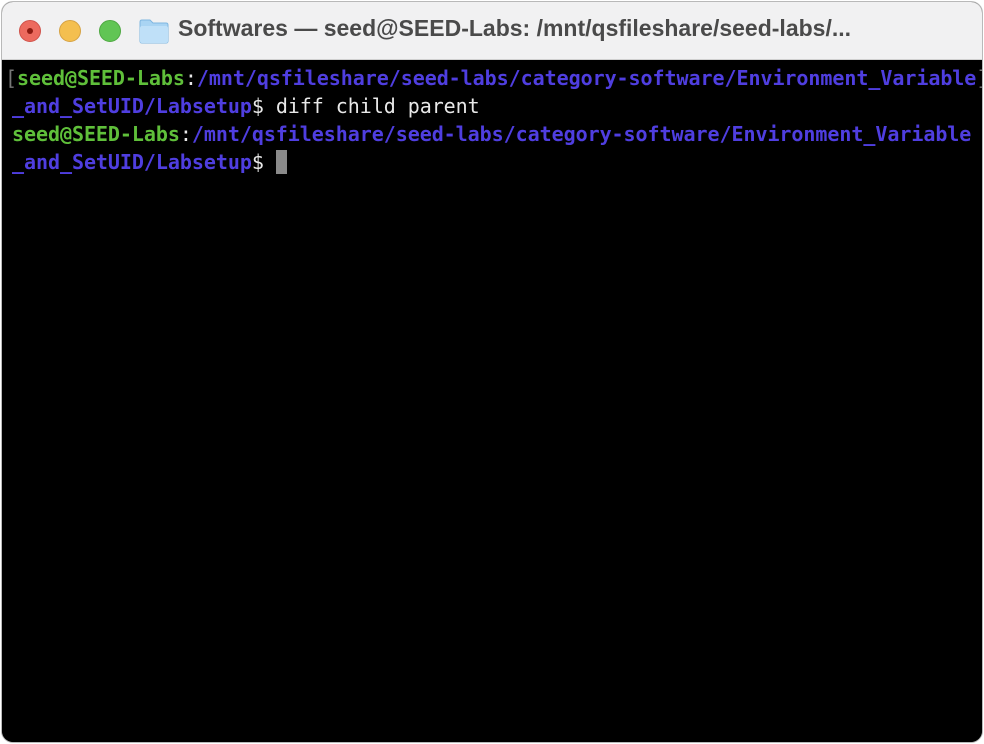  What do you see at coordinates (281, 162) in the screenshot?
I see `text-cursor` at bounding box center [281, 162].